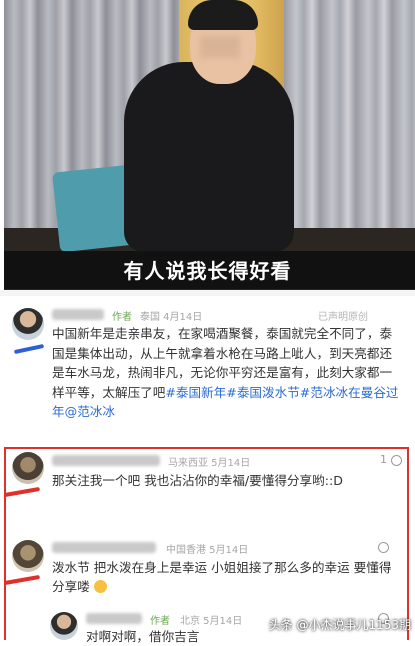 Image resolution: width=415 pixels, height=646 pixels. What do you see at coordinates (64, 626) in the screenshot?
I see `author-reply-avatar` at bounding box center [64, 626].